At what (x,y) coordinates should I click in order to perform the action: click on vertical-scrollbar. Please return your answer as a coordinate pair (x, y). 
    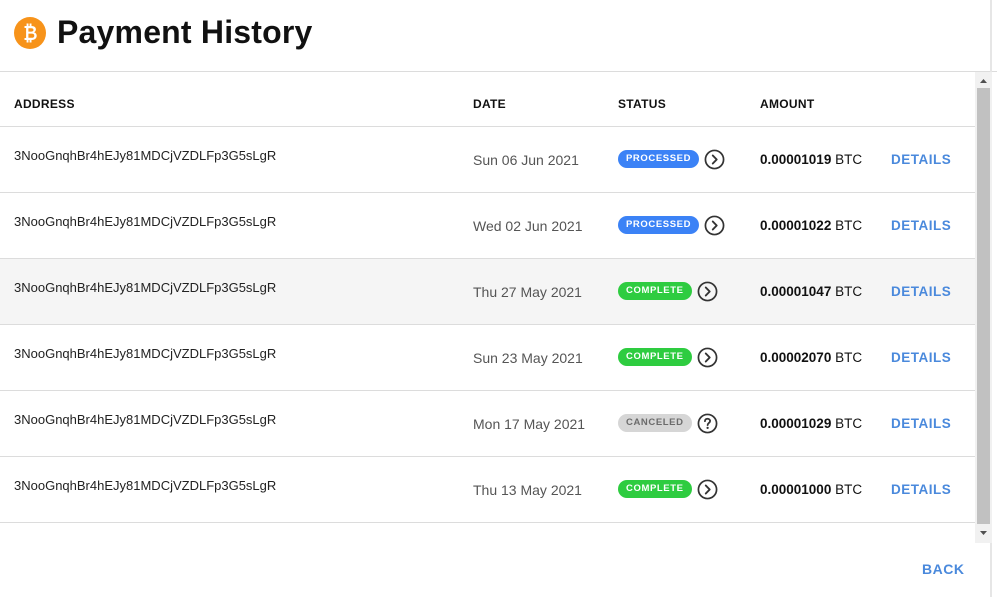
    Looking at the image, I should click on (983, 307).